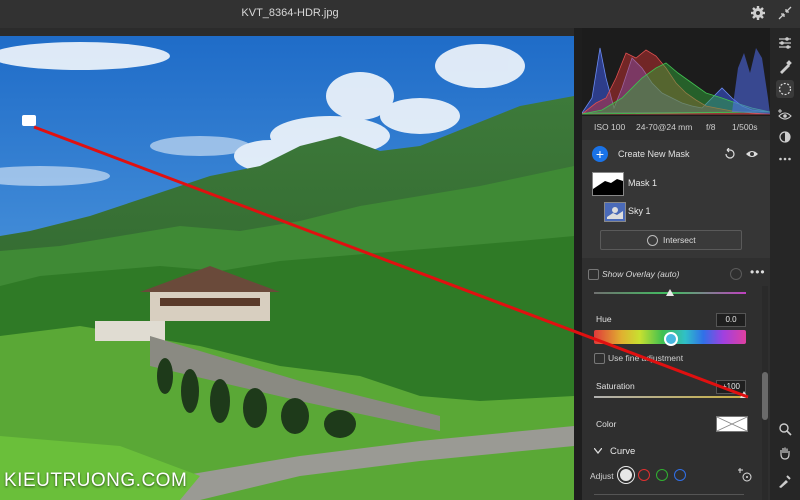 Image resolution: width=800 pixels, height=500 pixels. Describe the element at coordinates (598, 451) in the screenshot. I see `chevron-down-icon` at that location.